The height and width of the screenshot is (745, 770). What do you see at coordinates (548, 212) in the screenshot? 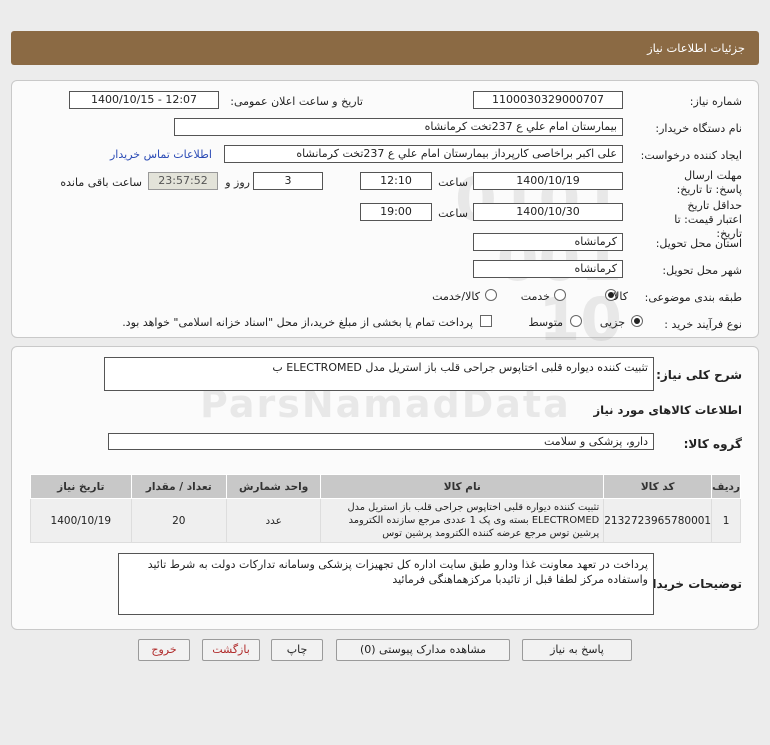
I see `price-validity-date-field: 1400/10/30` at bounding box center [548, 212].